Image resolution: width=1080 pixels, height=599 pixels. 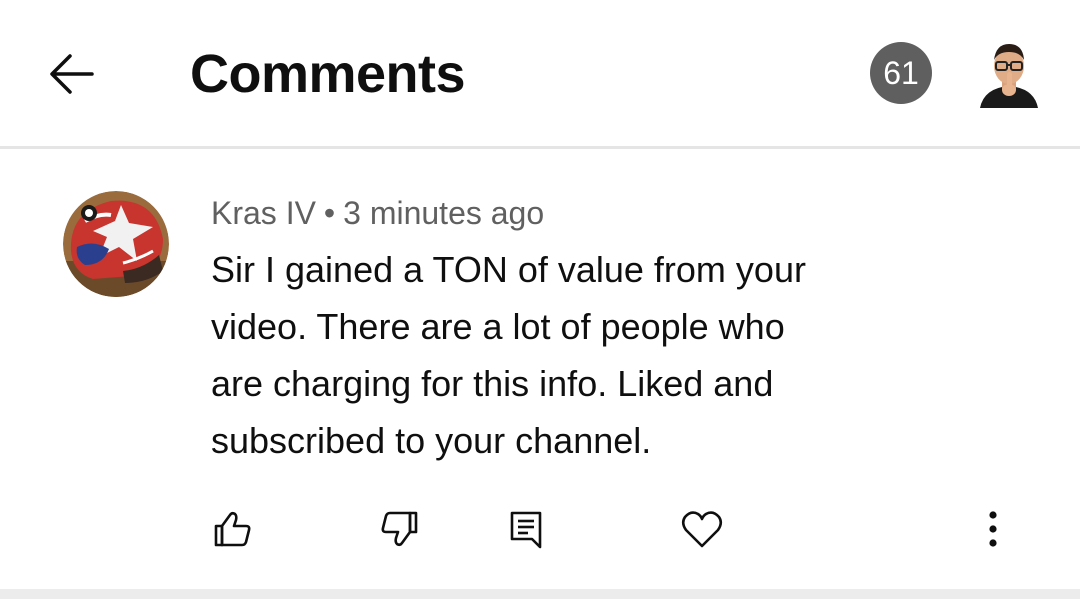 I want to click on more-vert-icon, so click(x=993, y=529).